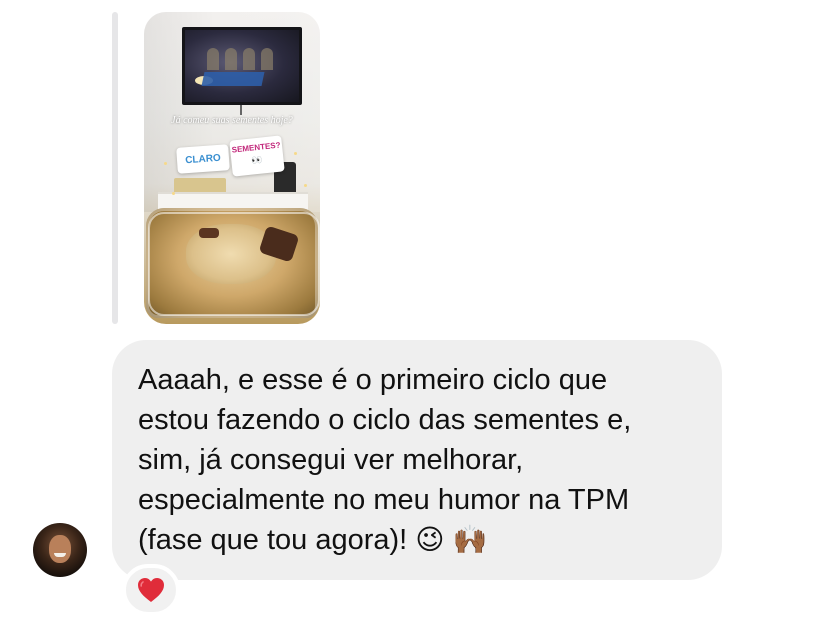 The width and height of the screenshot is (828, 636). Describe the element at coordinates (331, 460) in the screenshot. I see `message-line: sim, já consegui ver melhorar,` at that location.